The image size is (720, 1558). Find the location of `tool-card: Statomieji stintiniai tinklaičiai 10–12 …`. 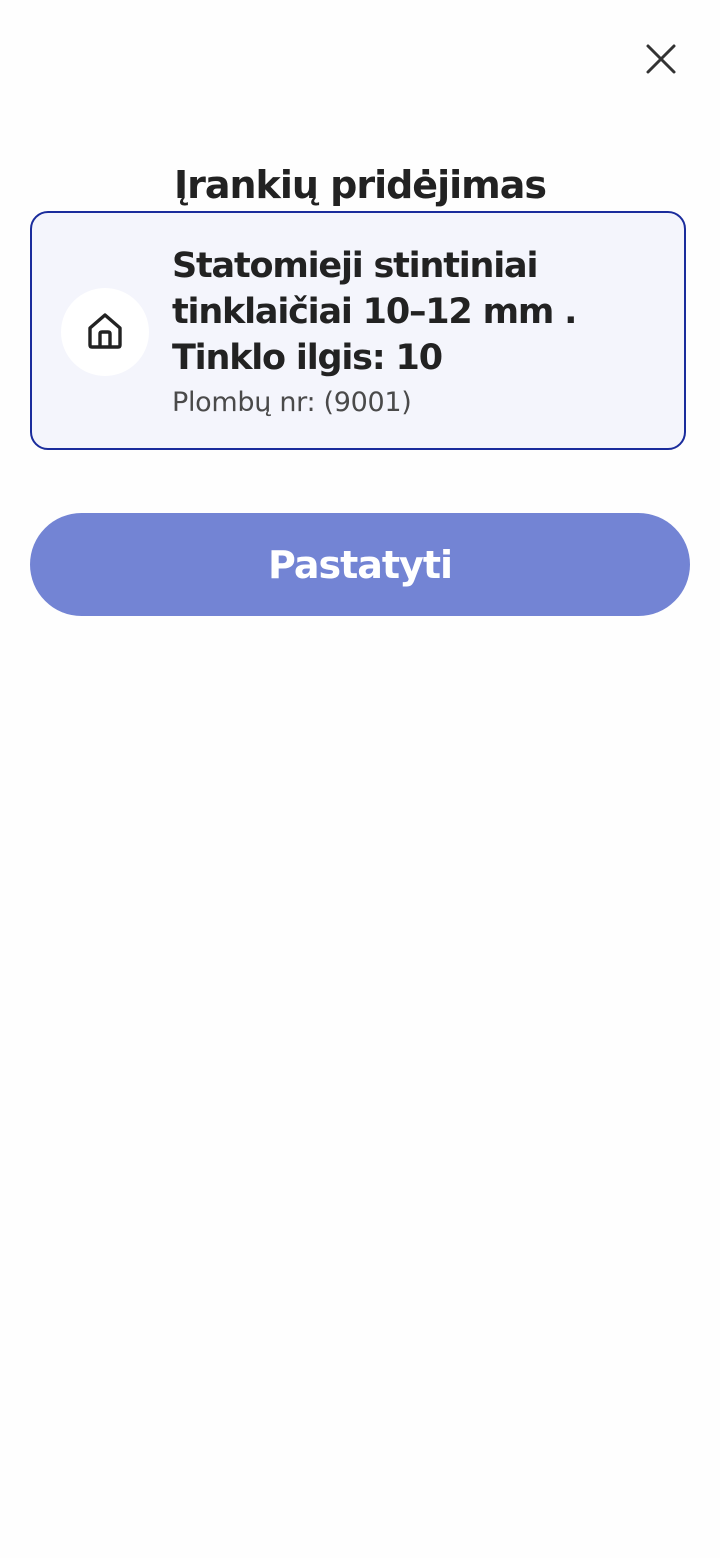

tool-card: Statomieji stintiniai tinklaičiai 10–12 … is located at coordinates (358, 330).